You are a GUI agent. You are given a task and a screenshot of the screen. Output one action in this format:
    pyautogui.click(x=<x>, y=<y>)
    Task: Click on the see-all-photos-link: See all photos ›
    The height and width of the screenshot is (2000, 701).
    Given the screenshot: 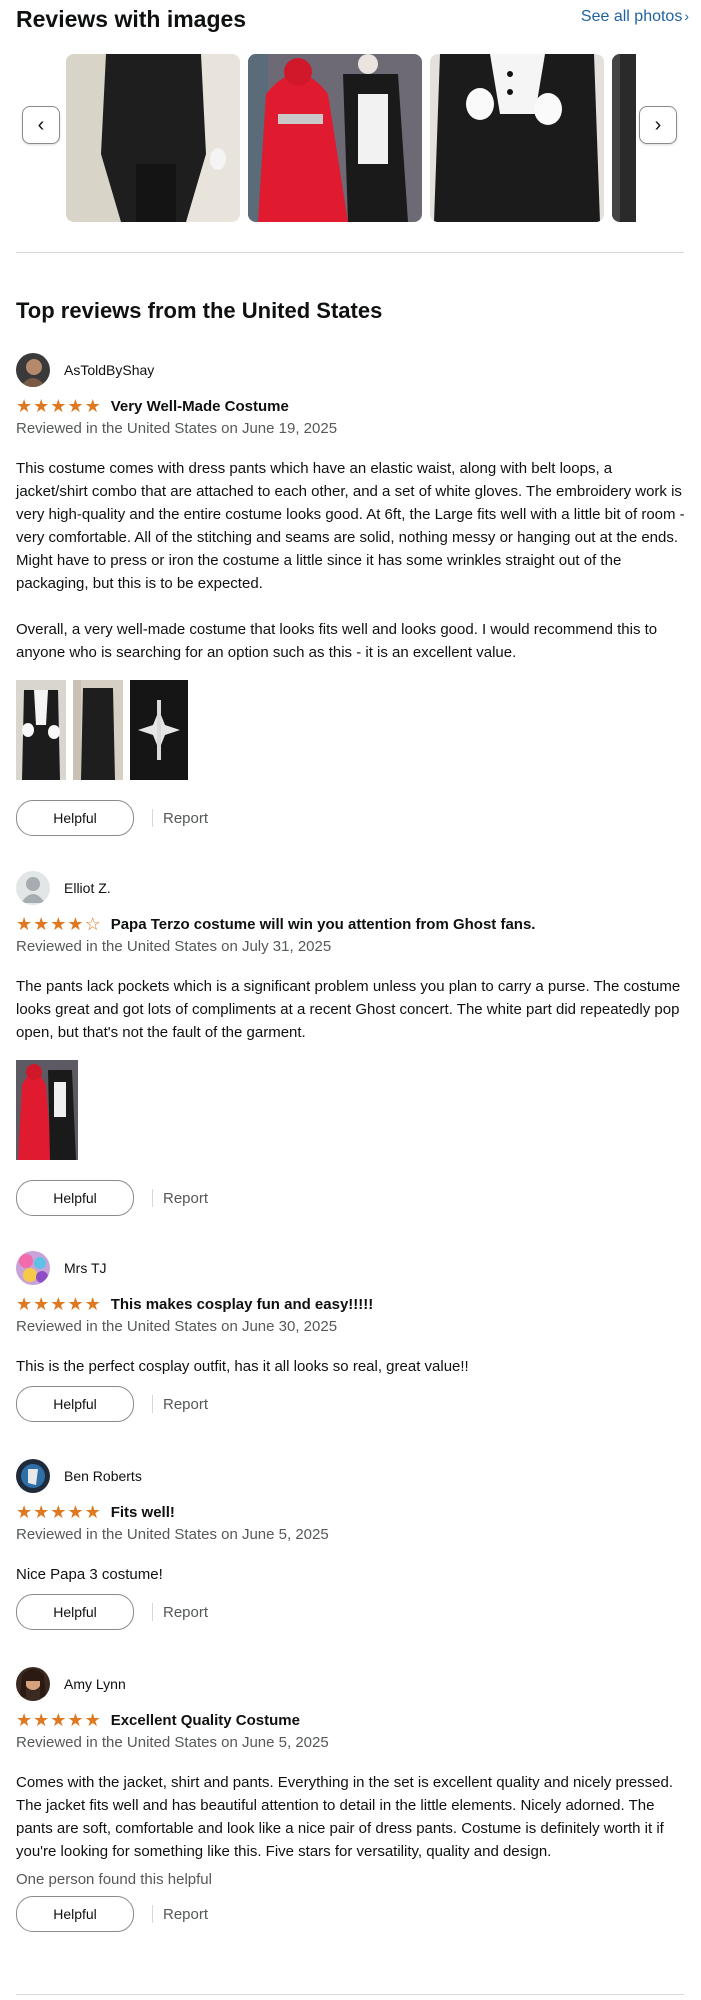 What is the action you would take?
    pyautogui.click(x=635, y=17)
    